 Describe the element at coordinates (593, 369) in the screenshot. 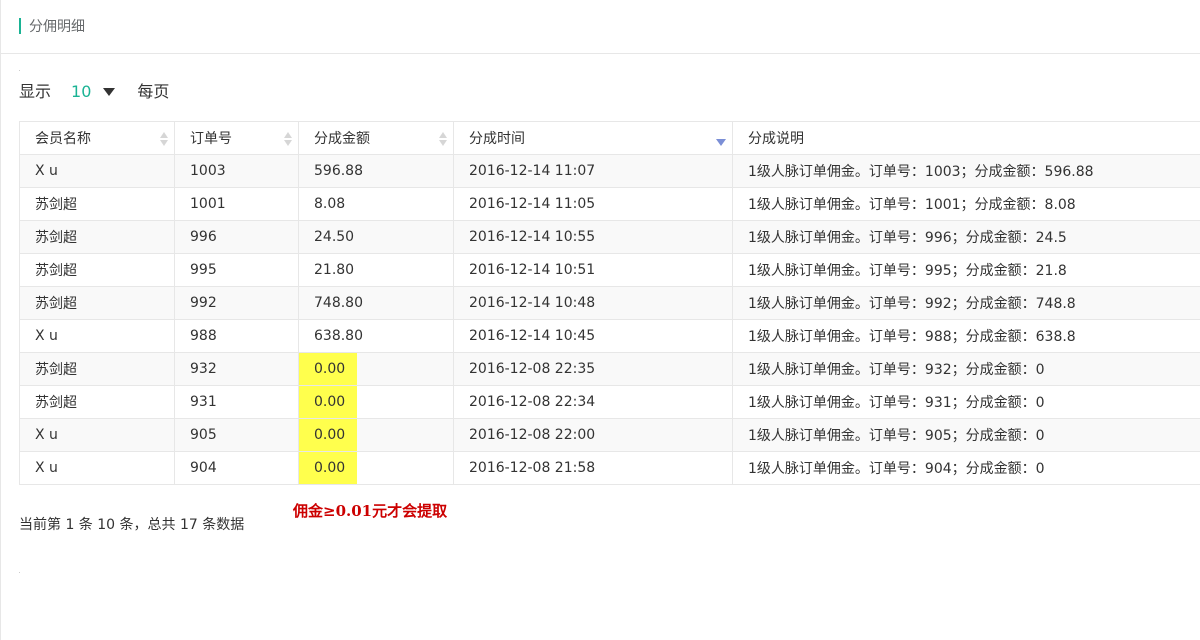

I see `cell-time: 2016-12-08 22:35` at that location.